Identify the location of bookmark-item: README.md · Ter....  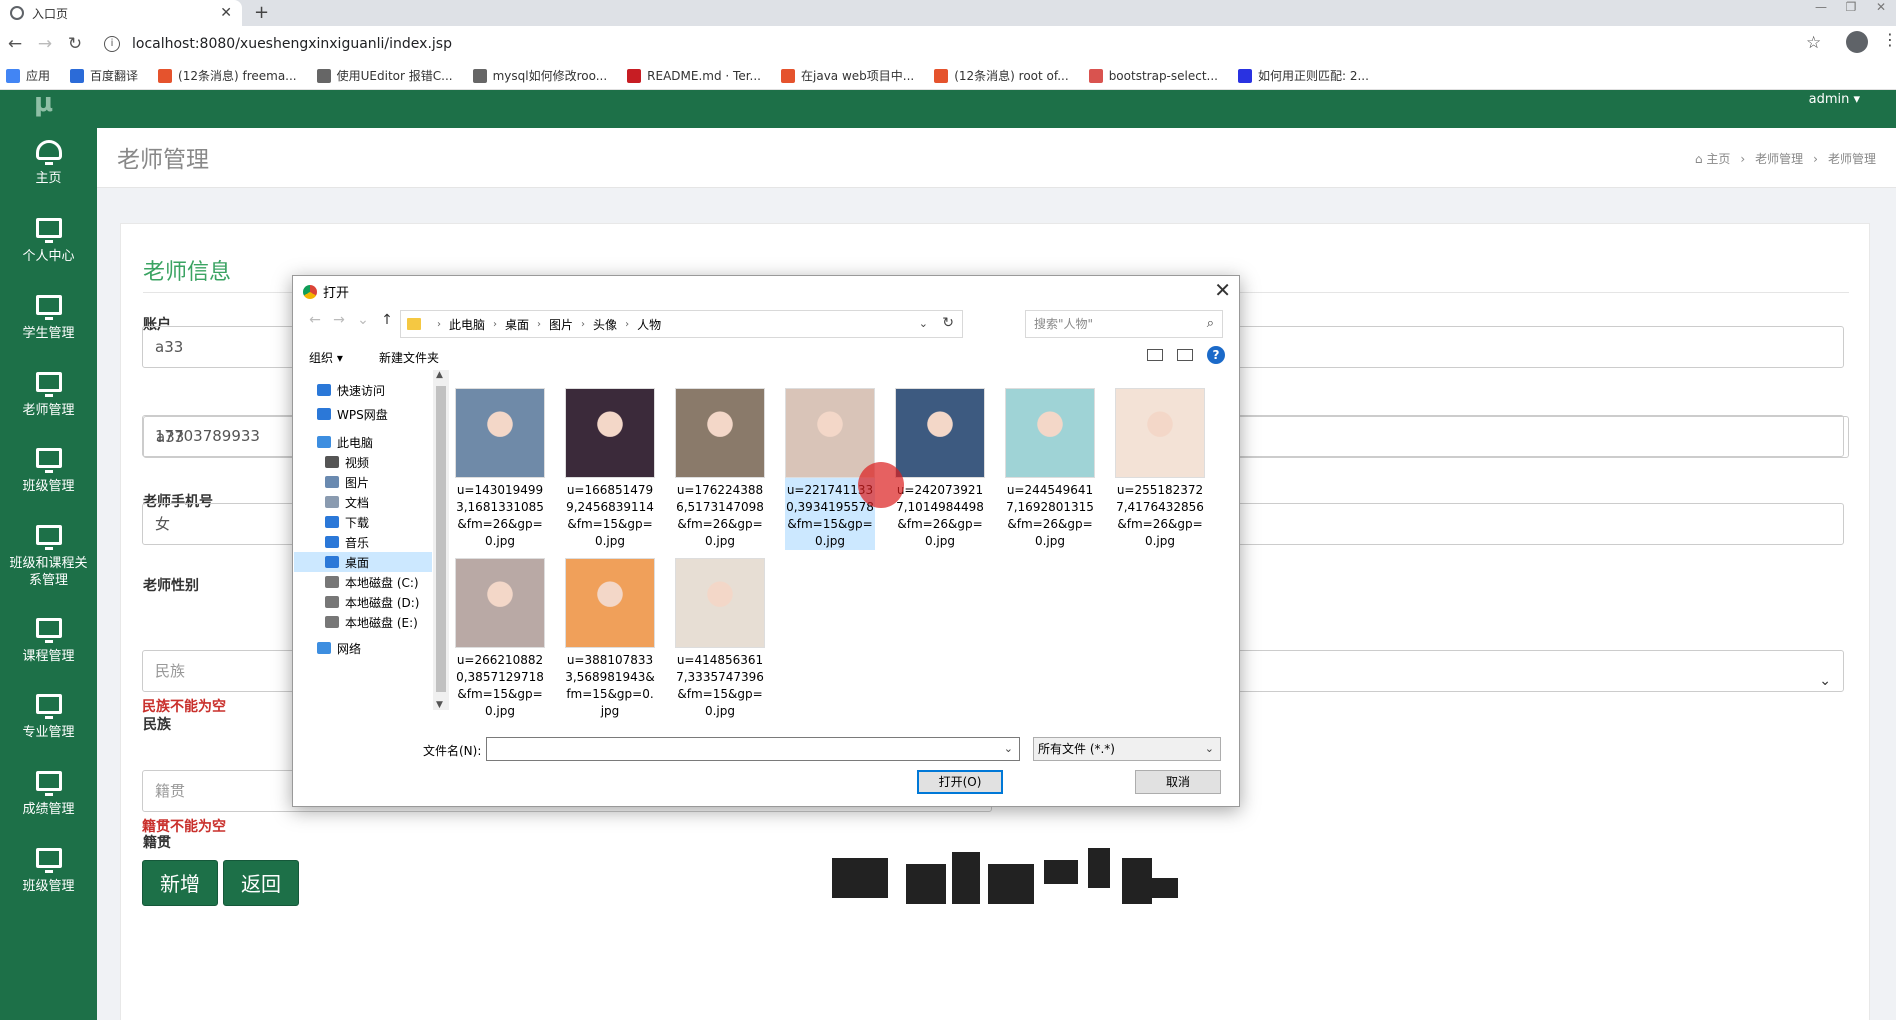
(694, 75).